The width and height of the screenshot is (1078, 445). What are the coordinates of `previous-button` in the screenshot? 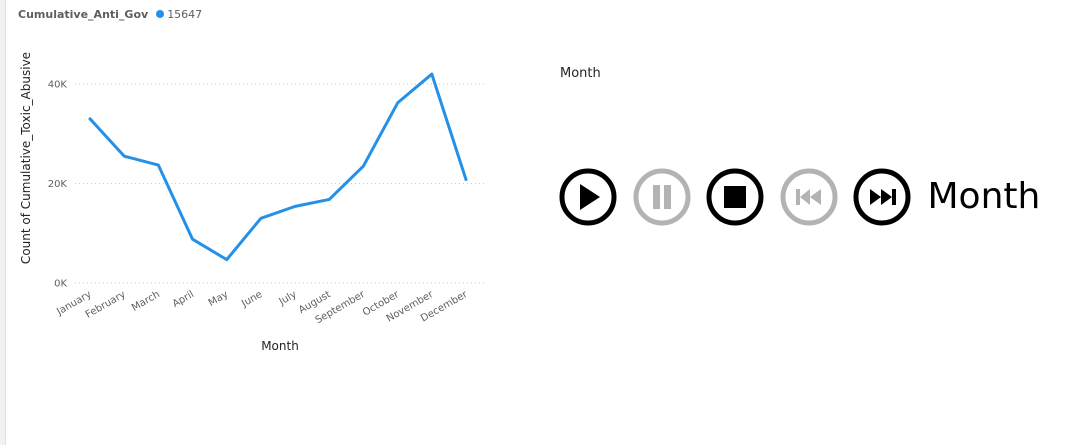 It's located at (809, 197).